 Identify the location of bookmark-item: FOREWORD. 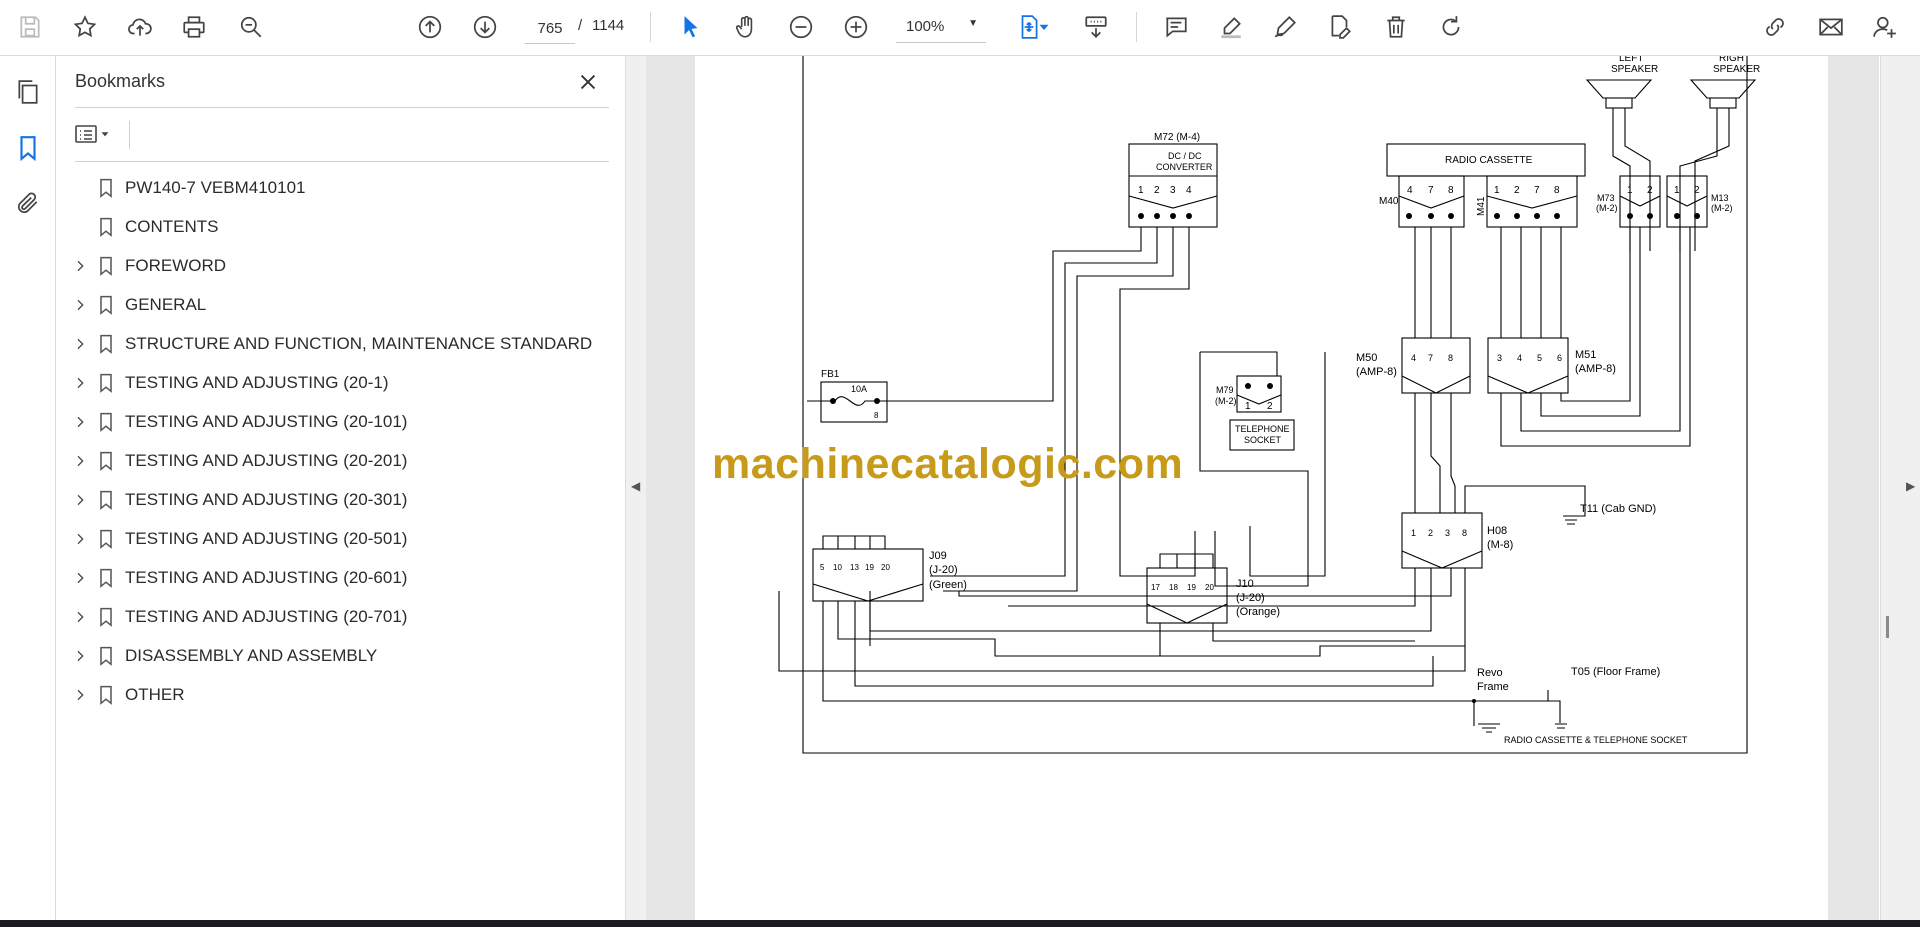
(340, 266).